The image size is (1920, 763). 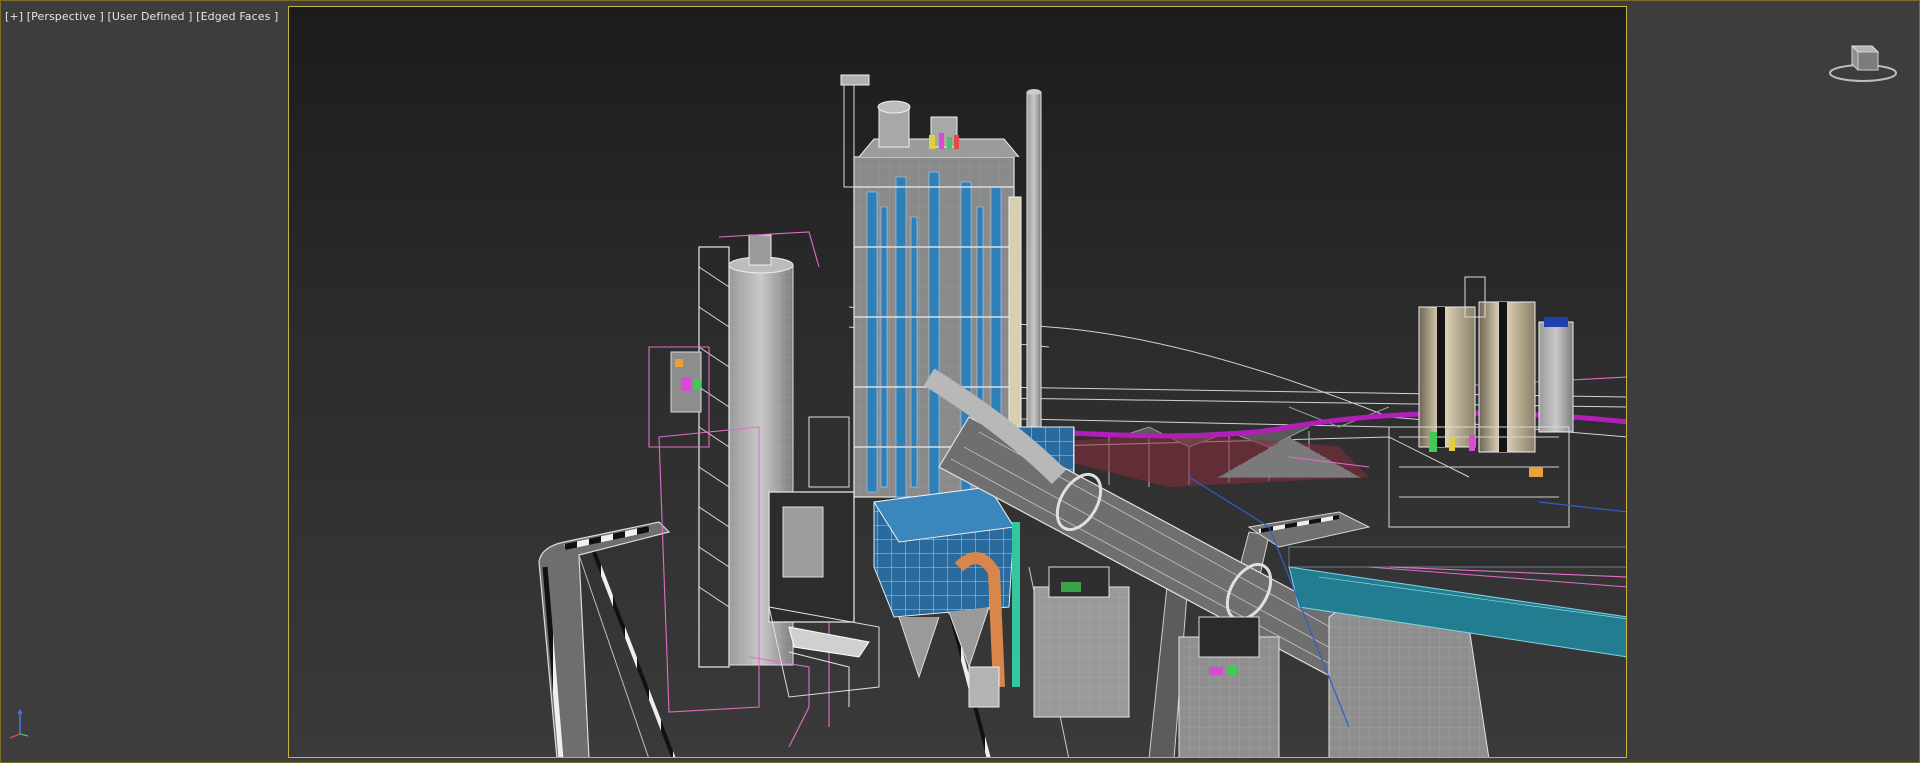 What do you see at coordinates (21, 724) in the screenshot?
I see `axis-tripod-icon` at bounding box center [21, 724].